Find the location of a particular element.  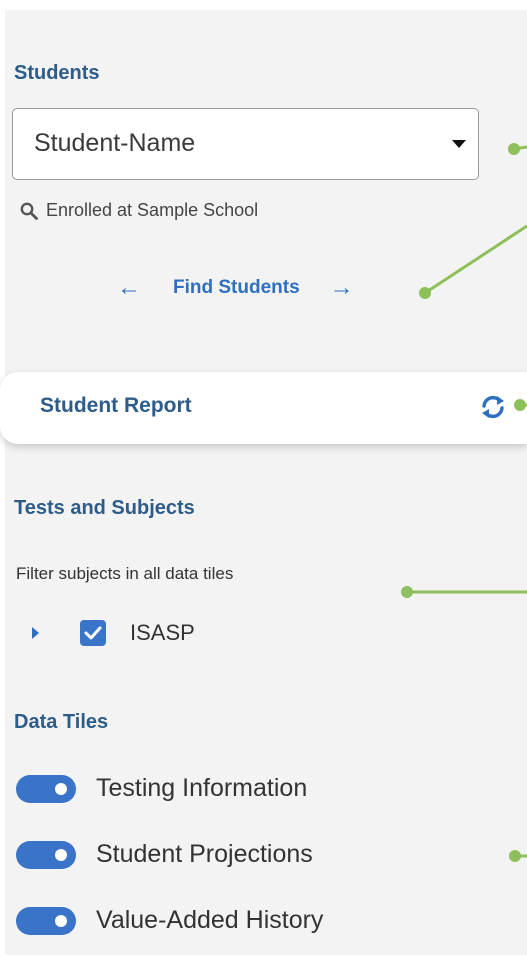

value-added-history-toggle is located at coordinates (46, 920).